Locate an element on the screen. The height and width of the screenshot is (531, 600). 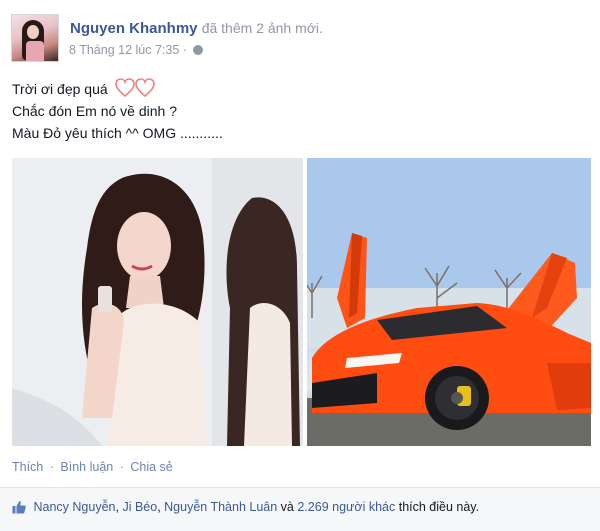
thumbs-up-icon is located at coordinates (19, 507).